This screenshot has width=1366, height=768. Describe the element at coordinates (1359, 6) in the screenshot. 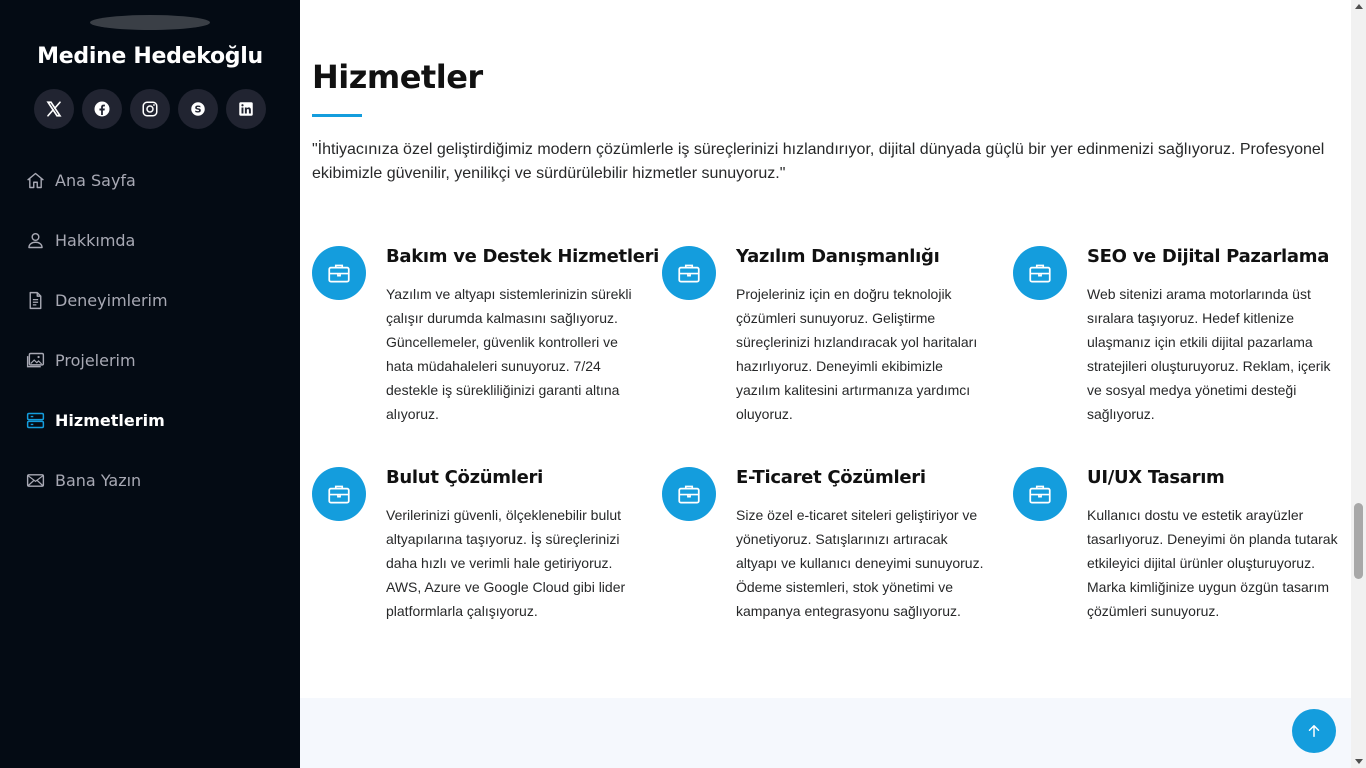

I see `scroll-up-arrow-icon` at that location.